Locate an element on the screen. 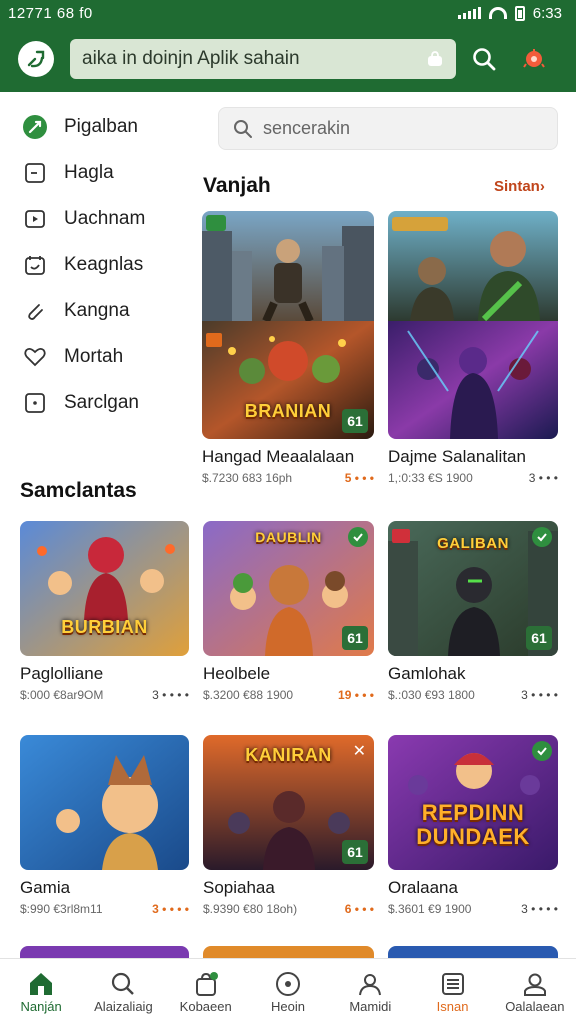 This screenshot has height=1024, width=576. game-art-title: BURBIAN is located at coordinates (104, 627).